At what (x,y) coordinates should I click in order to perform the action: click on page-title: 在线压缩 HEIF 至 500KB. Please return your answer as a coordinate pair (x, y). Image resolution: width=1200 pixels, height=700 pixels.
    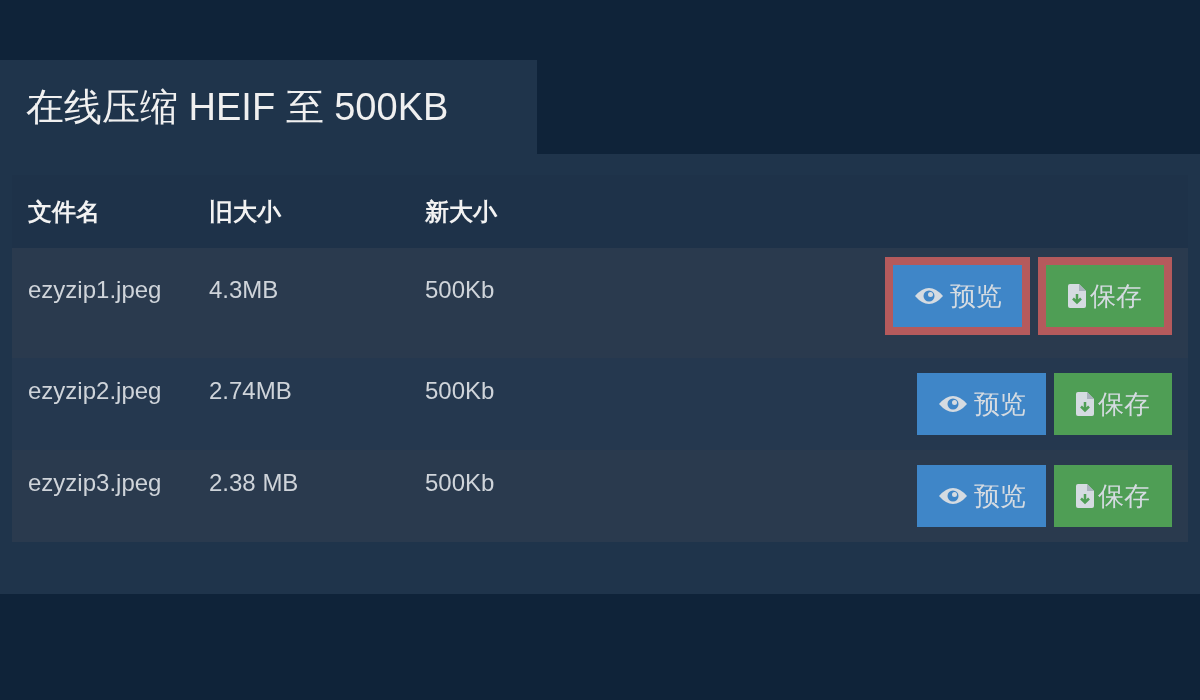
    Looking at the image, I should click on (237, 107).